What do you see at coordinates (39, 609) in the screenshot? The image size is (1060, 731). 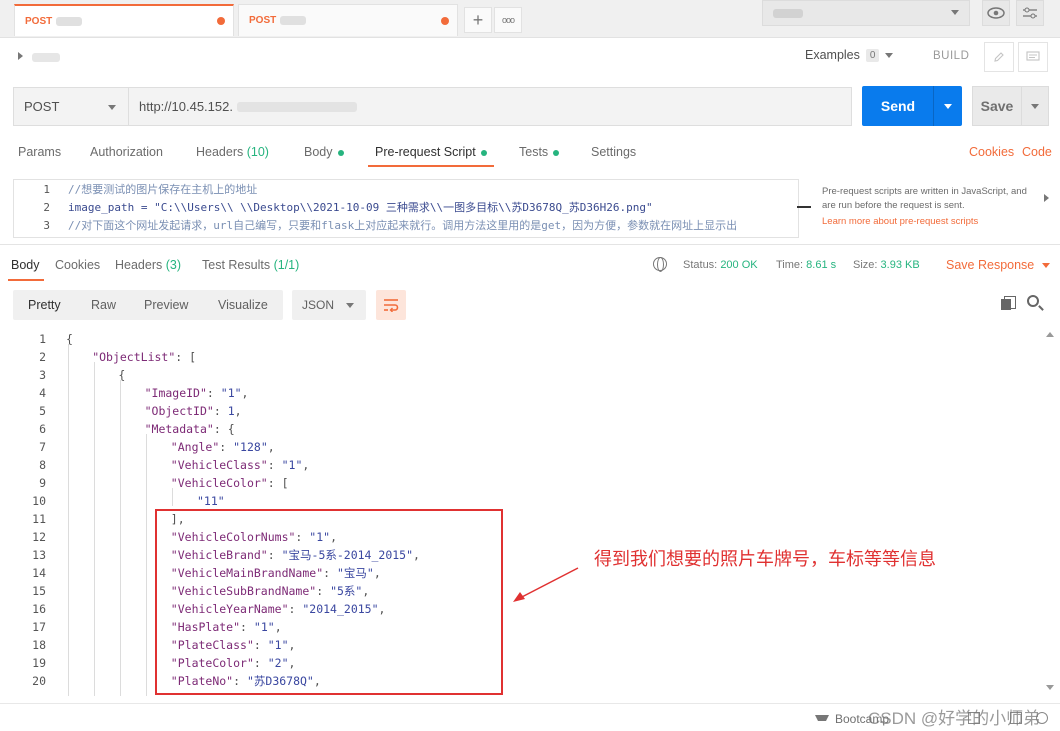 I see `line-number: 16` at bounding box center [39, 609].